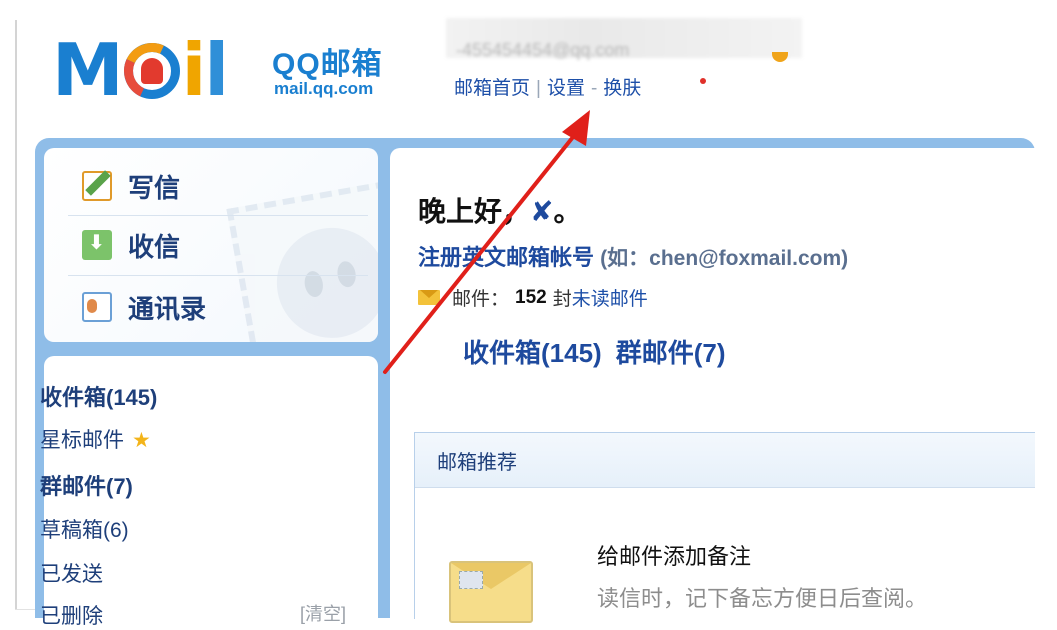 The image size is (1057, 630). Describe the element at coordinates (131, 186) in the screenshot. I see `sidebar-write-mail: 写信` at that location.